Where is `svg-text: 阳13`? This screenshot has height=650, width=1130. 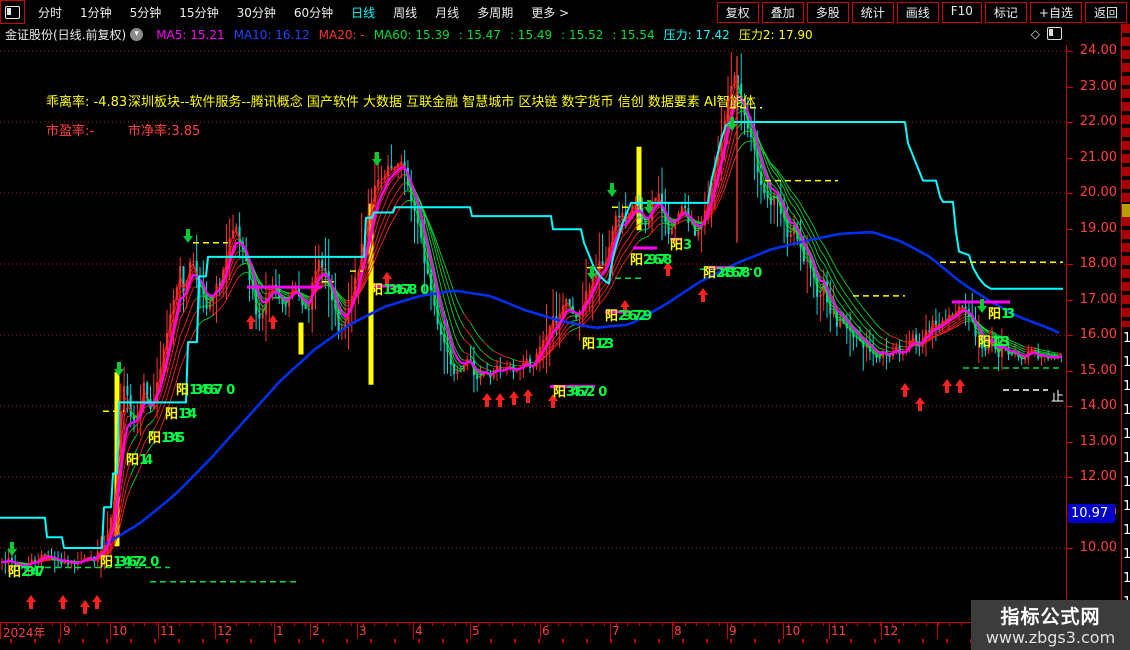
svg-text: 阳13 is located at coordinates (1001, 314).